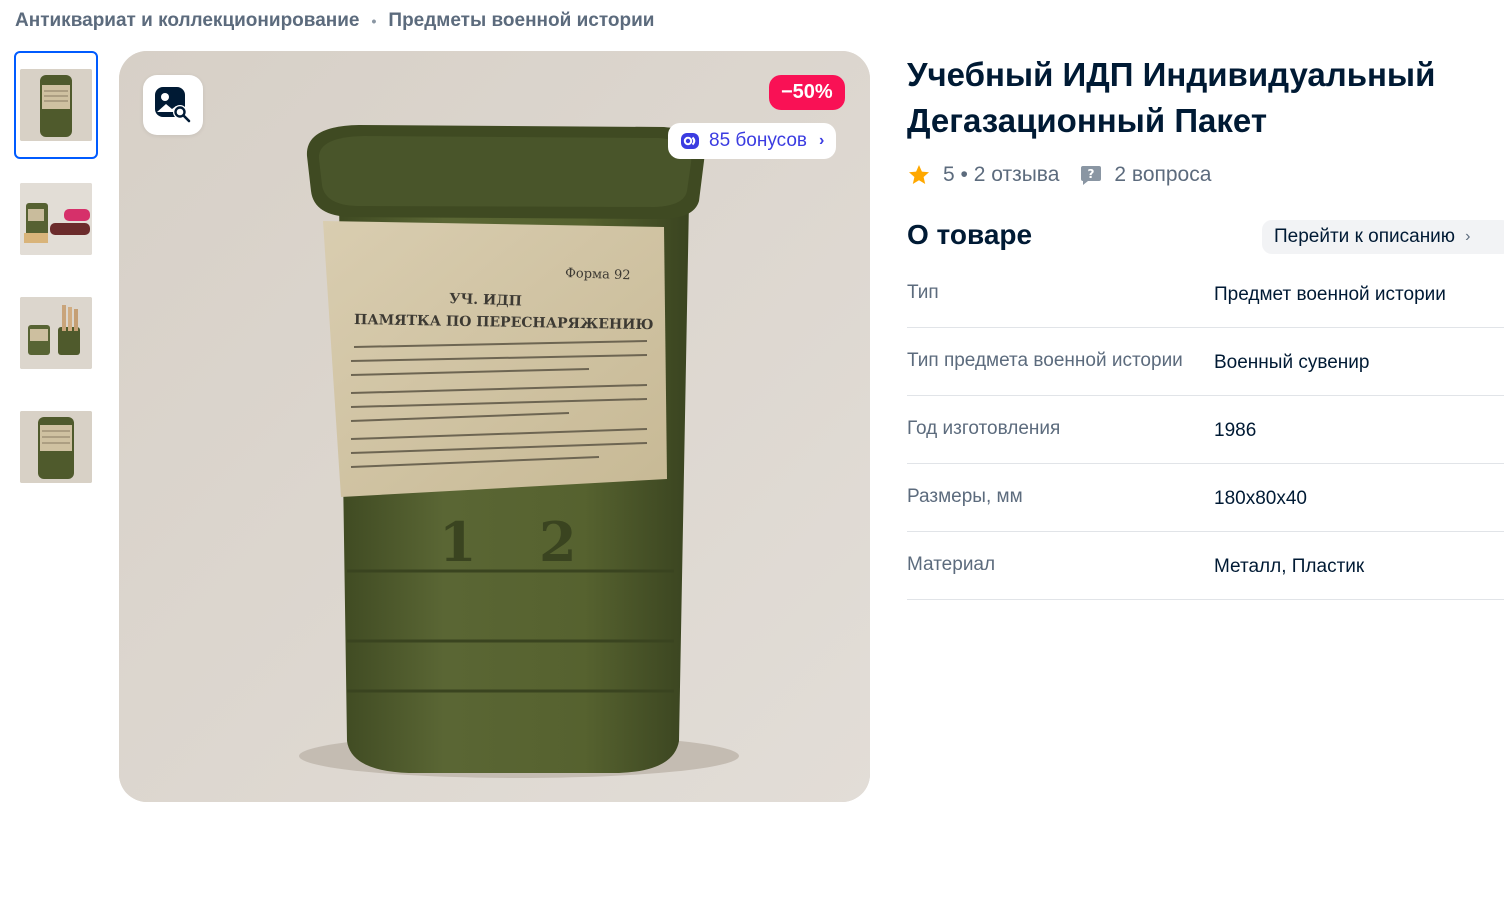 This screenshot has height=906, width=1504. I want to click on property-value: 180x80x40, so click(1260, 498).